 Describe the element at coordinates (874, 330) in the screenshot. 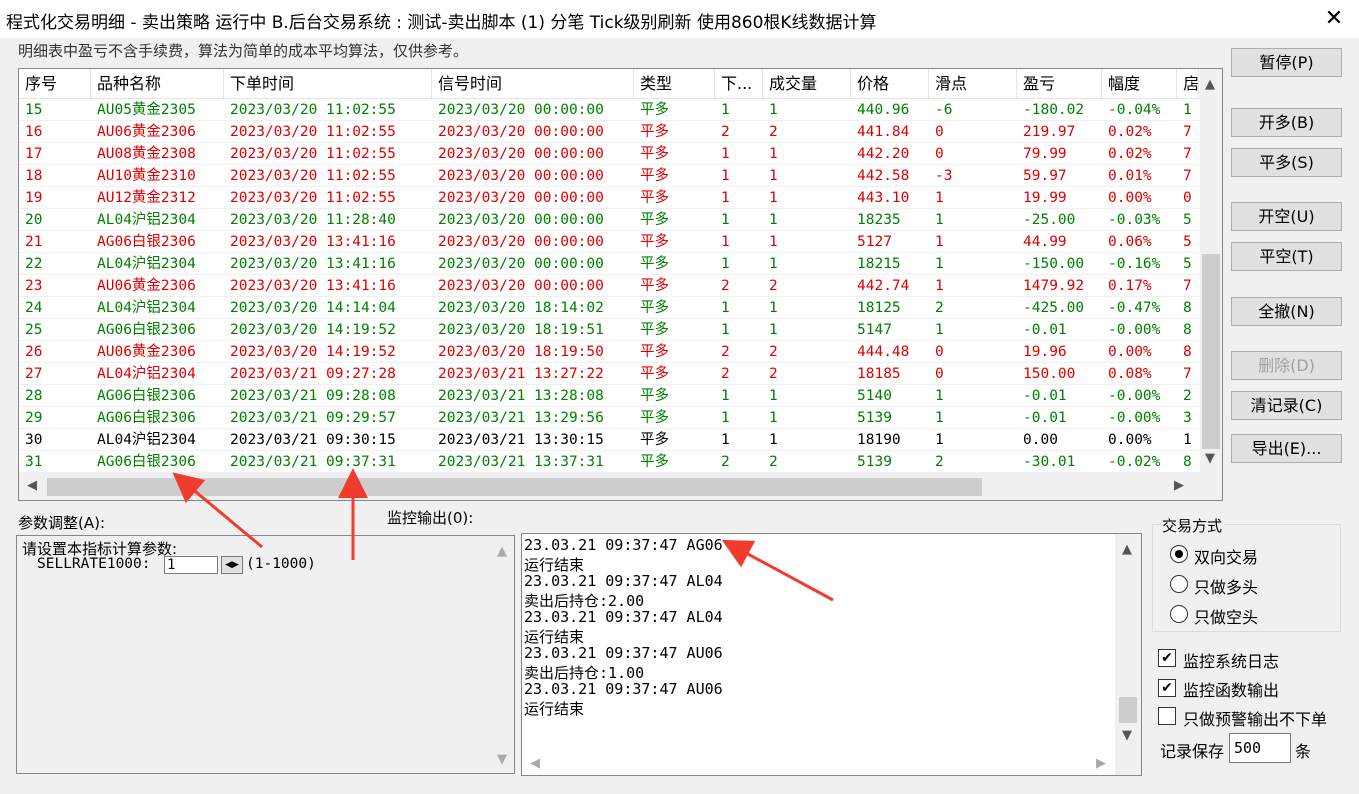

I see `table-cell: 5147` at that location.